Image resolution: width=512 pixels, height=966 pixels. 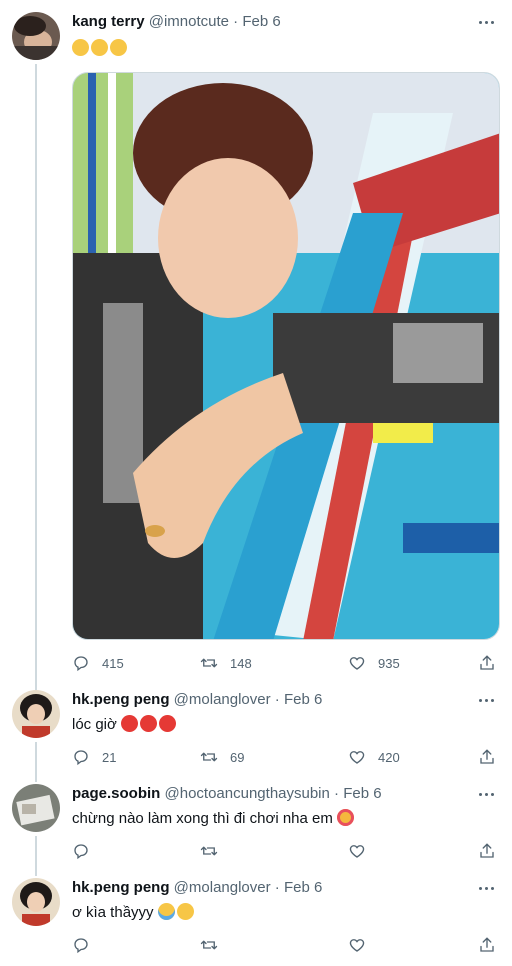 What do you see at coordinates (226, 663) in the screenshot?
I see `retweet-button: 148` at bounding box center [226, 663].